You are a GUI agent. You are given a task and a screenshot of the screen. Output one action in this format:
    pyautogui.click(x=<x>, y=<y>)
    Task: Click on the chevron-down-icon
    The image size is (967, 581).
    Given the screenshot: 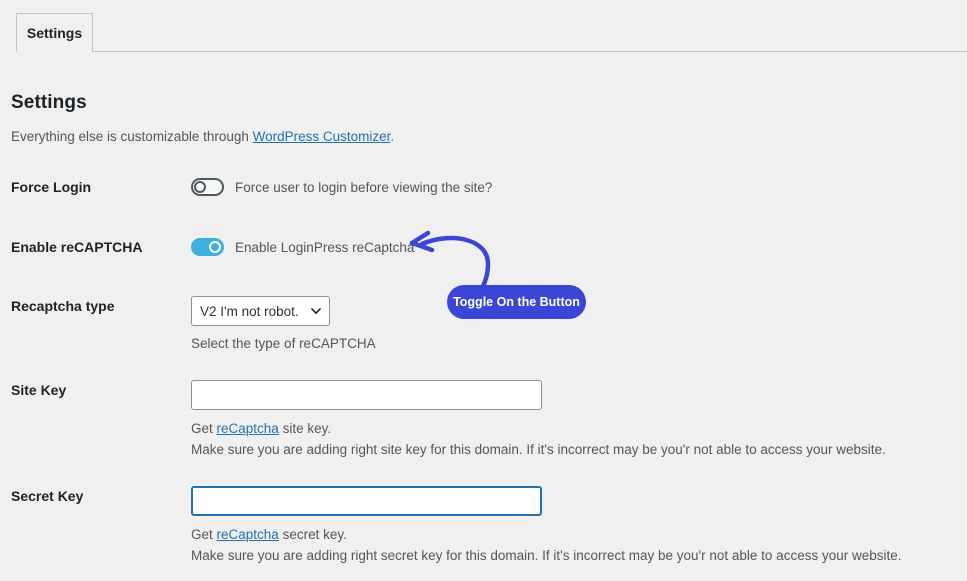 What is the action you would take?
    pyautogui.click(x=316, y=311)
    